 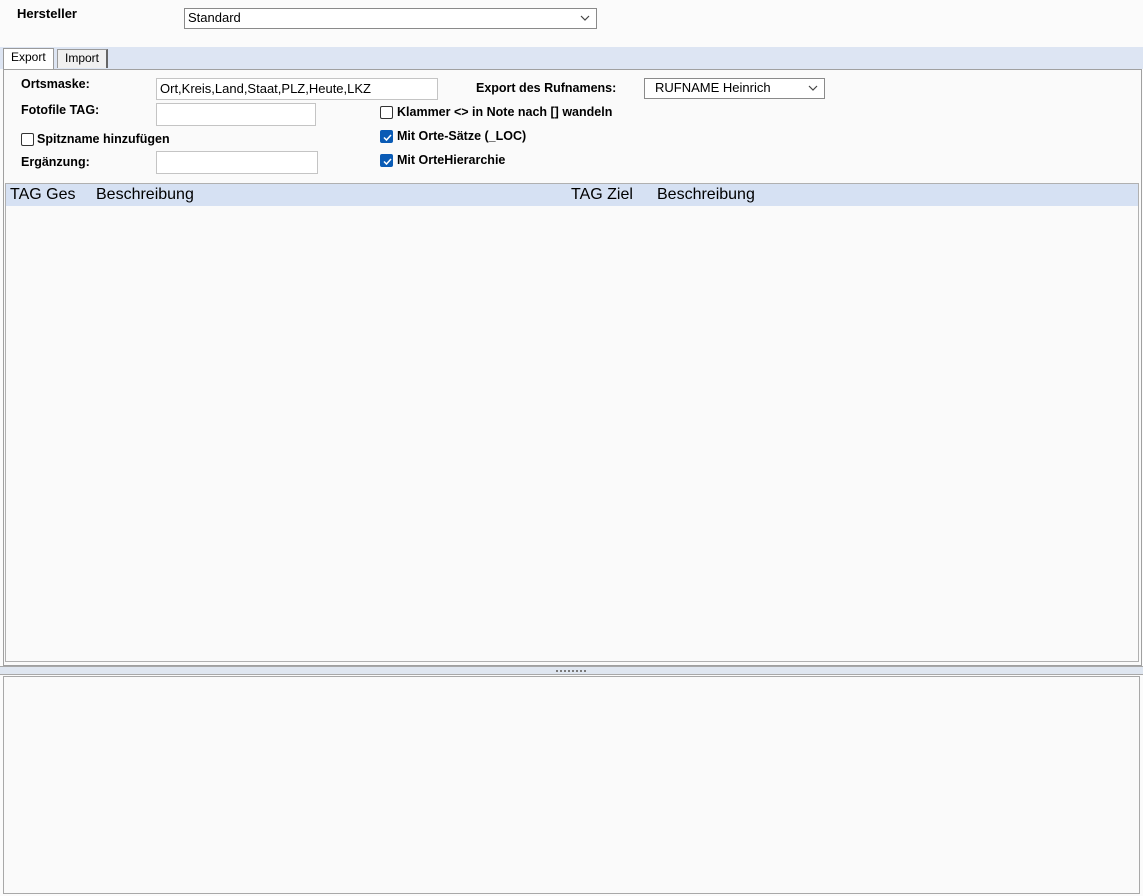 I want to click on manufacturer-bar: Hersteller Standard, so click(x=571, y=23).